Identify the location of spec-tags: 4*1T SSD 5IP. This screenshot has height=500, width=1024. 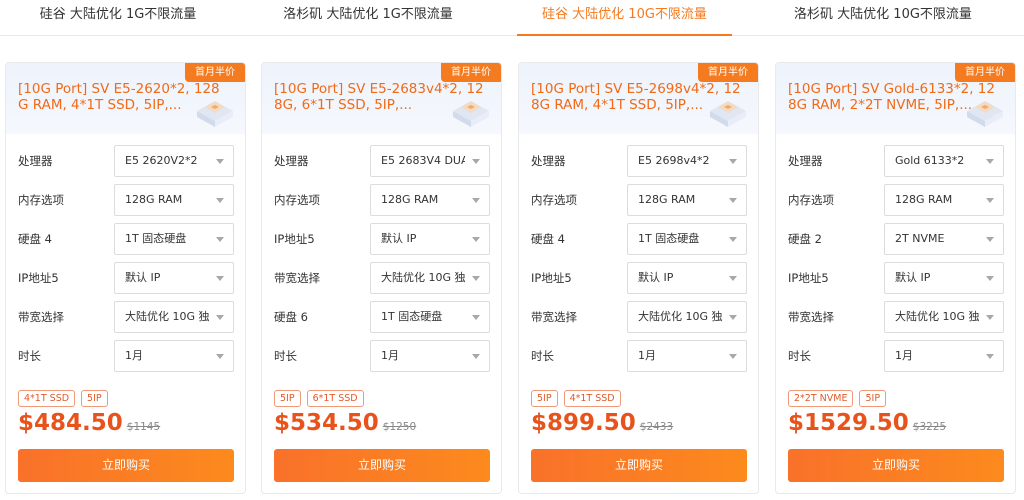
(66, 396).